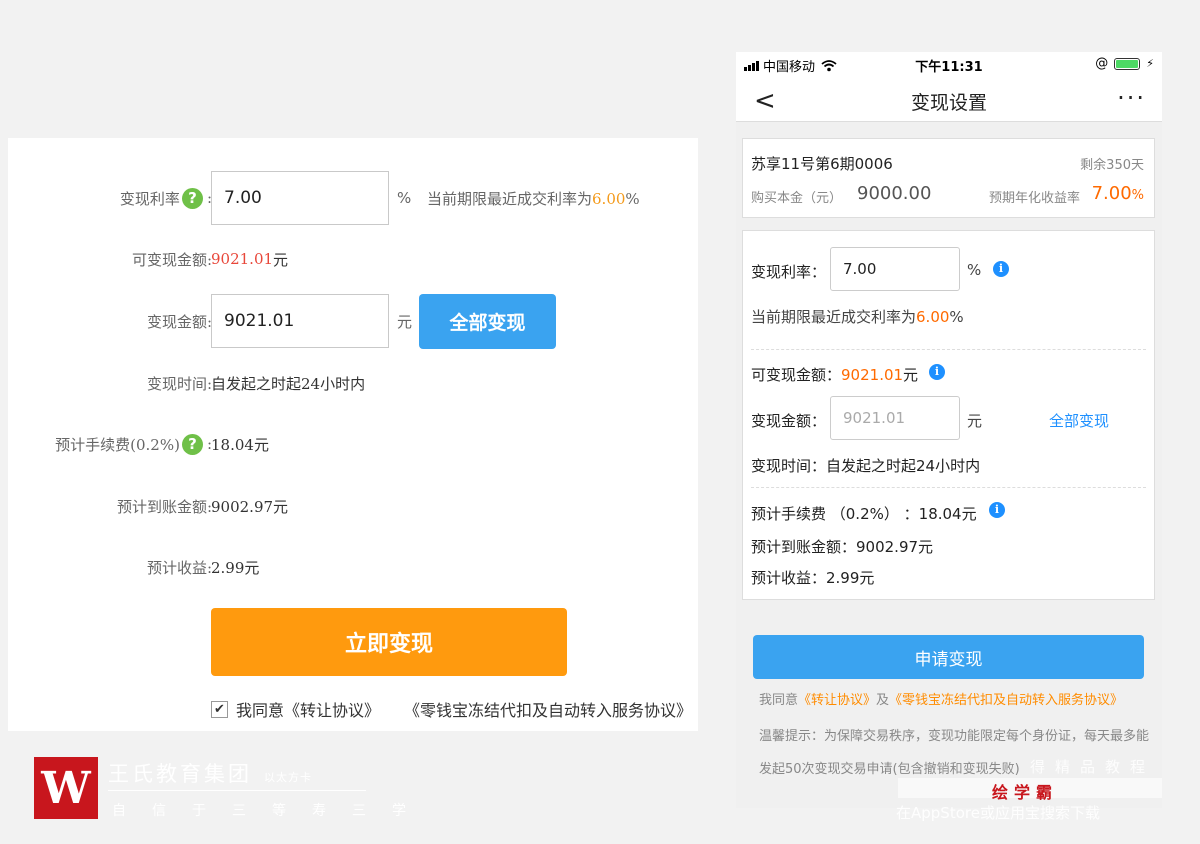 The image size is (1200, 844). I want to click on orientation-lock-icon: @, so click(1102, 63).